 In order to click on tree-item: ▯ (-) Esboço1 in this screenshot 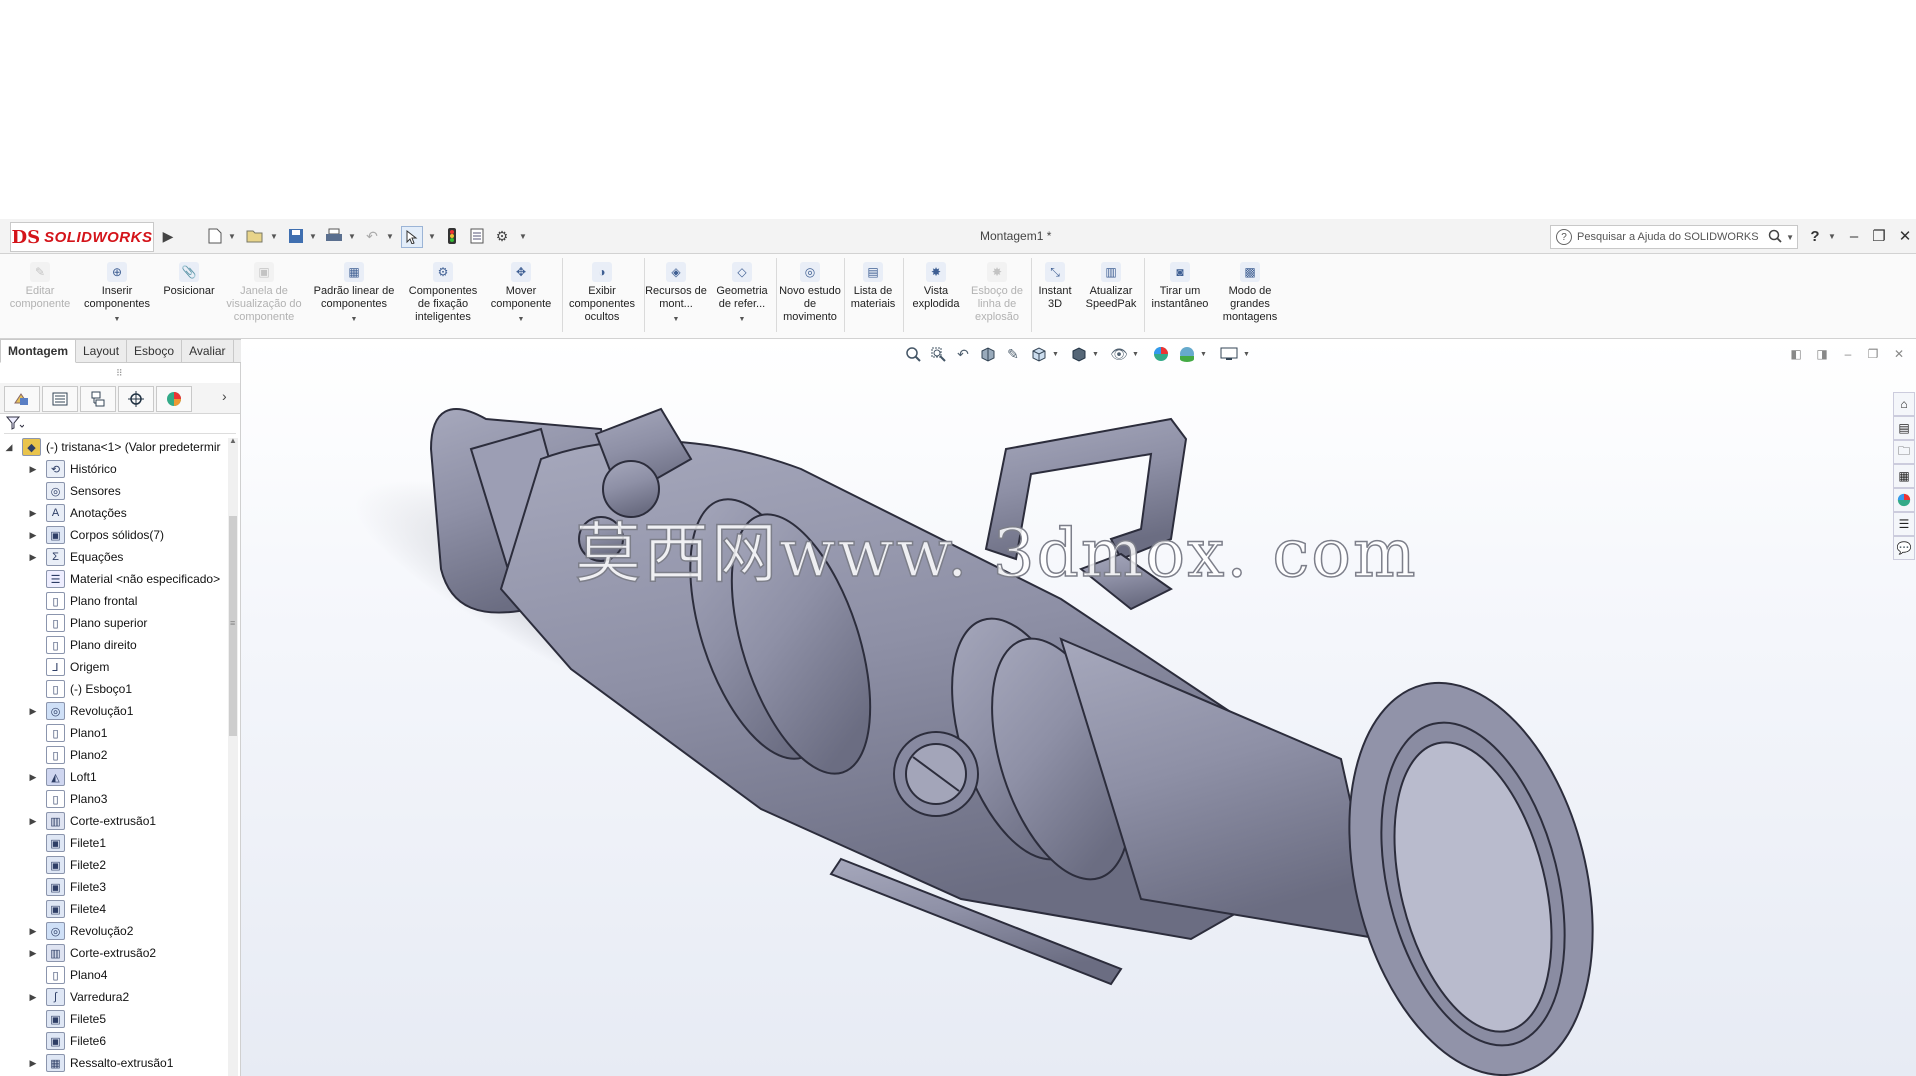, I will do `click(128, 689)`.